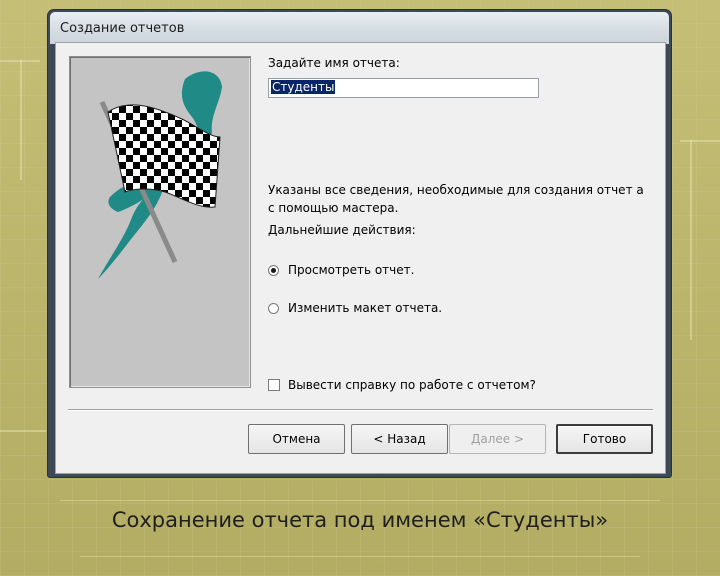 This screenshot has height=576, width=720. I want to click on option-edit-label: Изменить макет отчета., so click(365, 308).